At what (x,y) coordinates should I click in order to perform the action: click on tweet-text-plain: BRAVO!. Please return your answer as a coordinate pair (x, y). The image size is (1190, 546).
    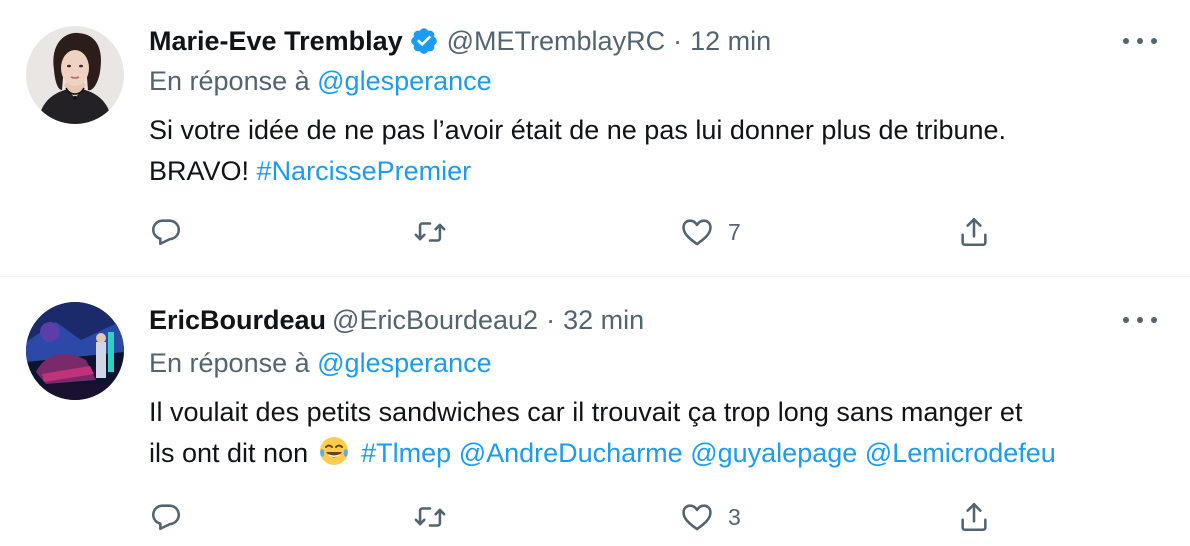
    Looking at the image, I should click on (199, 171).